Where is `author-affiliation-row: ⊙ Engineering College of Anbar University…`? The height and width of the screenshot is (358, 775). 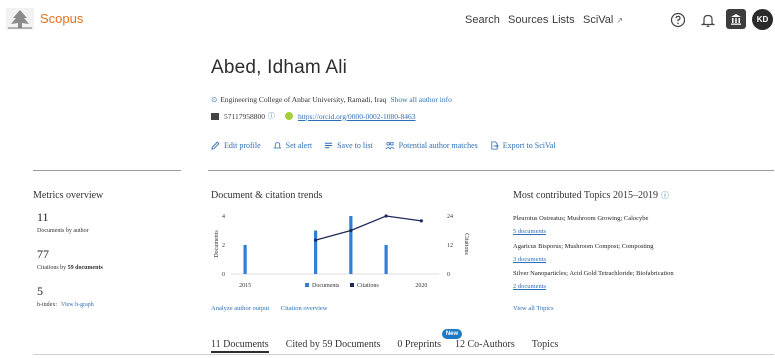 author-affiliation-row: ⊙ Engineering College of Anbar University… is located at coordinates (331, 99).